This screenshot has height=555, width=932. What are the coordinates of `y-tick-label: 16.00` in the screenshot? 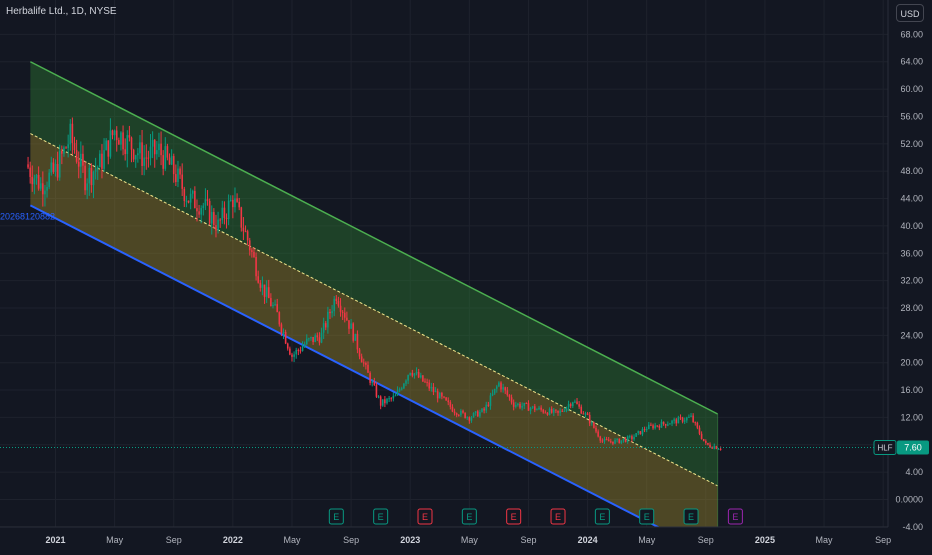 It's located at (911, 390).